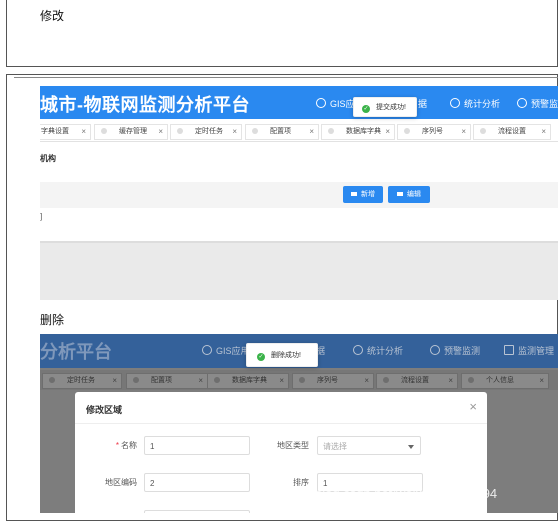  Describe the element at coordinates (121, 482) in the screenshot. I see `region-code-label: 地区编码` at that location.